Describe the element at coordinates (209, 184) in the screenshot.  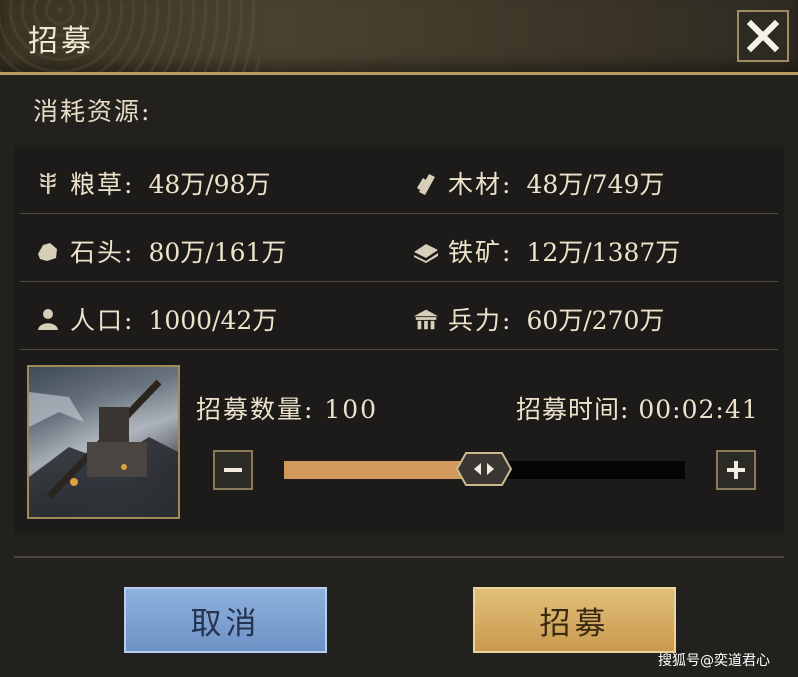
I see `resource-value: 48万/98万` at that location.